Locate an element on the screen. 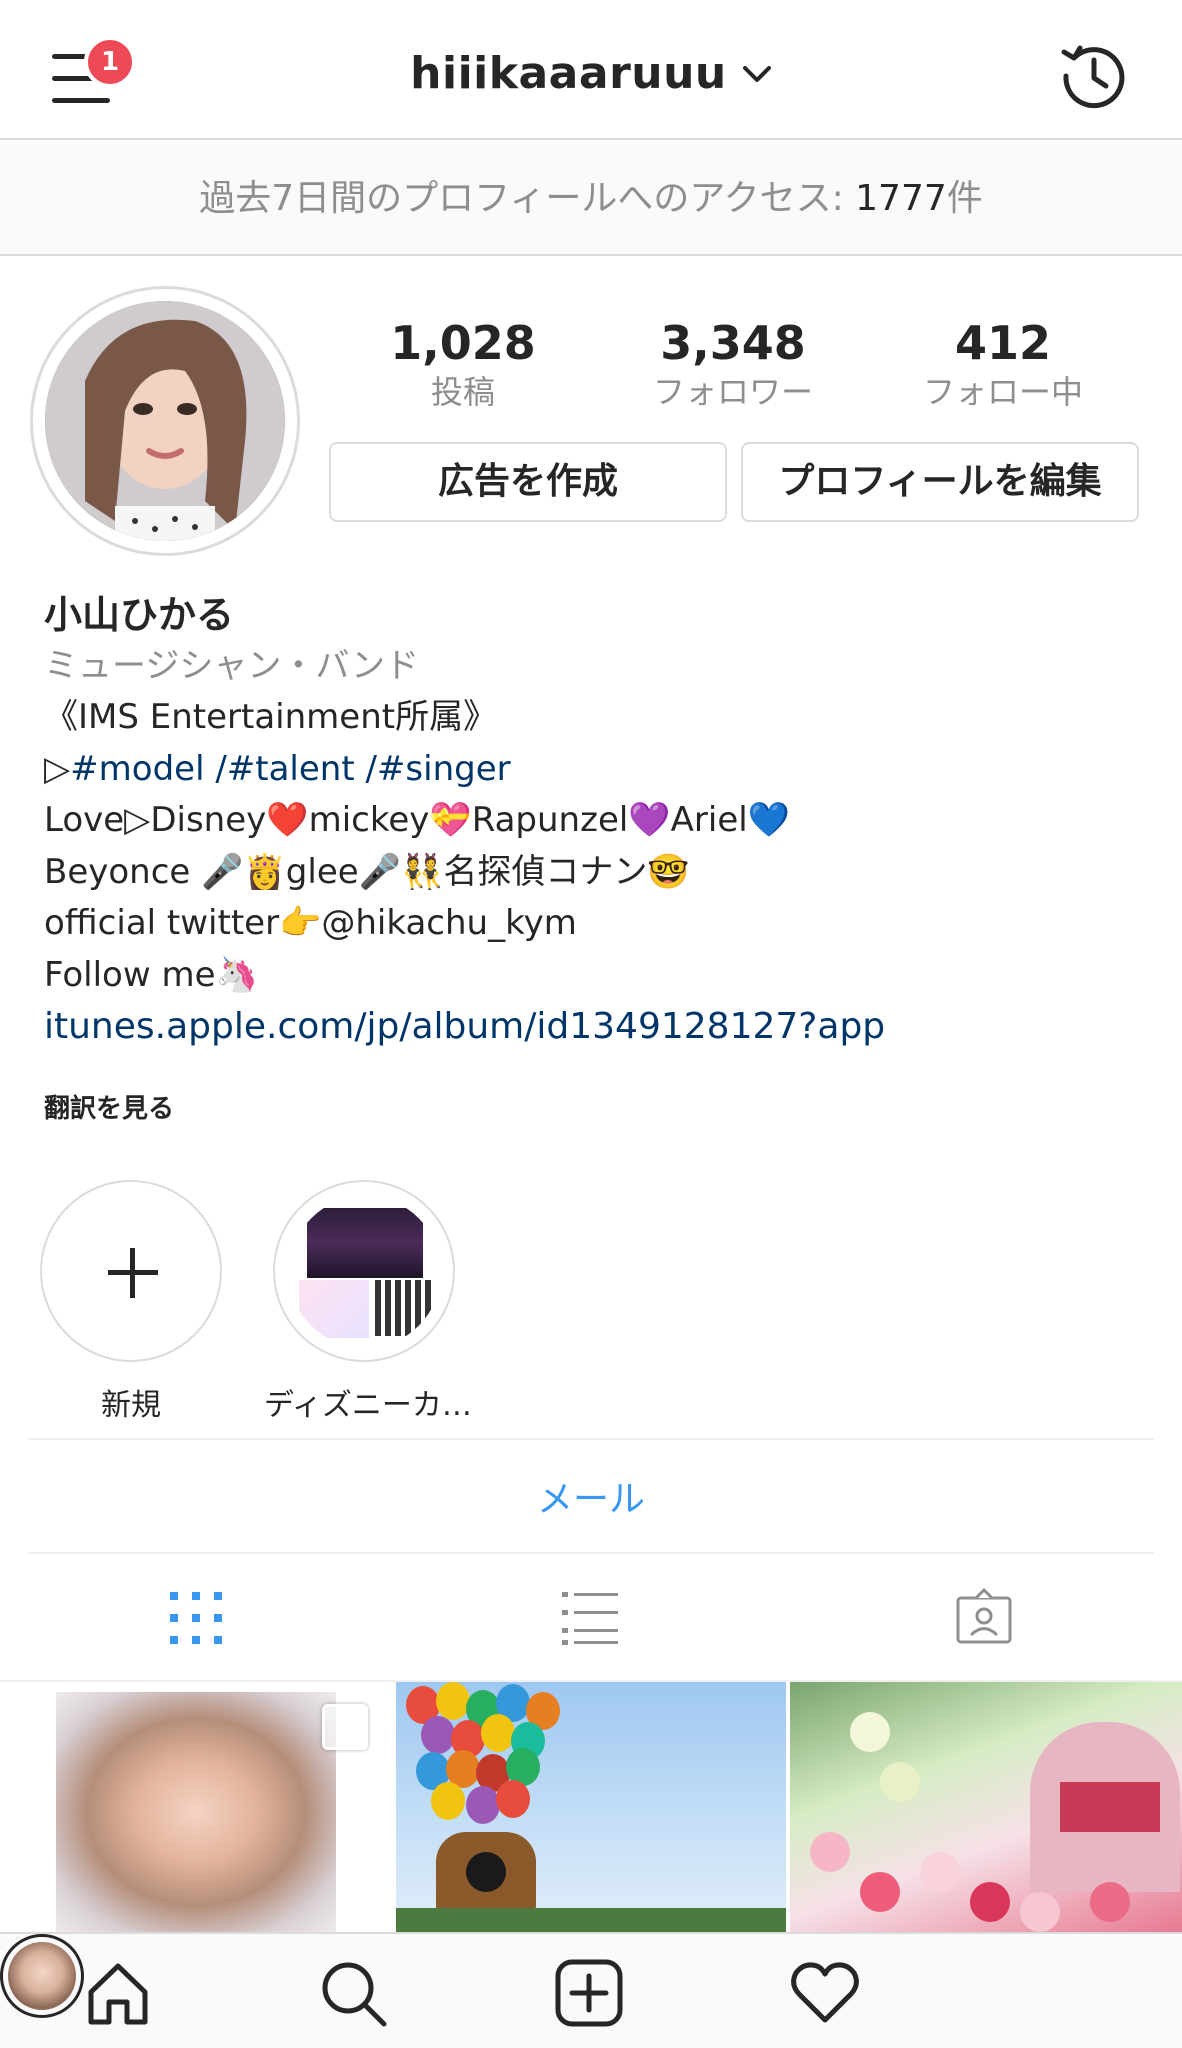  edit-profile-button: プロフィールを編集 is located at coordinates (940, 482).